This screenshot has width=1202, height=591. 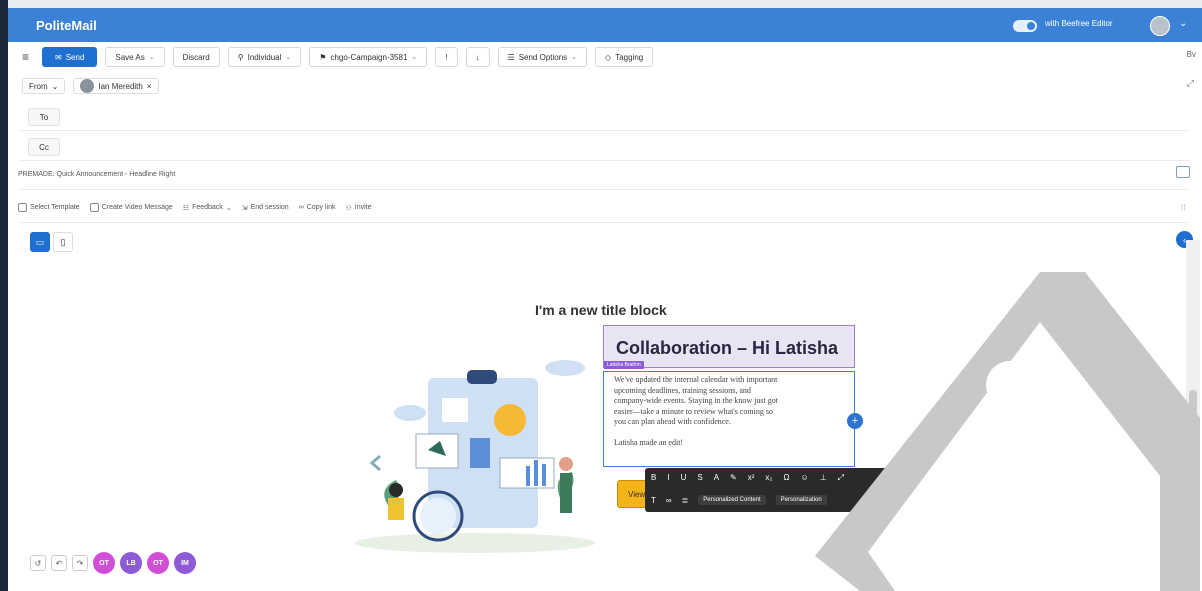 I want to click on personalized-content-button: Personalized Content, so click(x=732, y=500).